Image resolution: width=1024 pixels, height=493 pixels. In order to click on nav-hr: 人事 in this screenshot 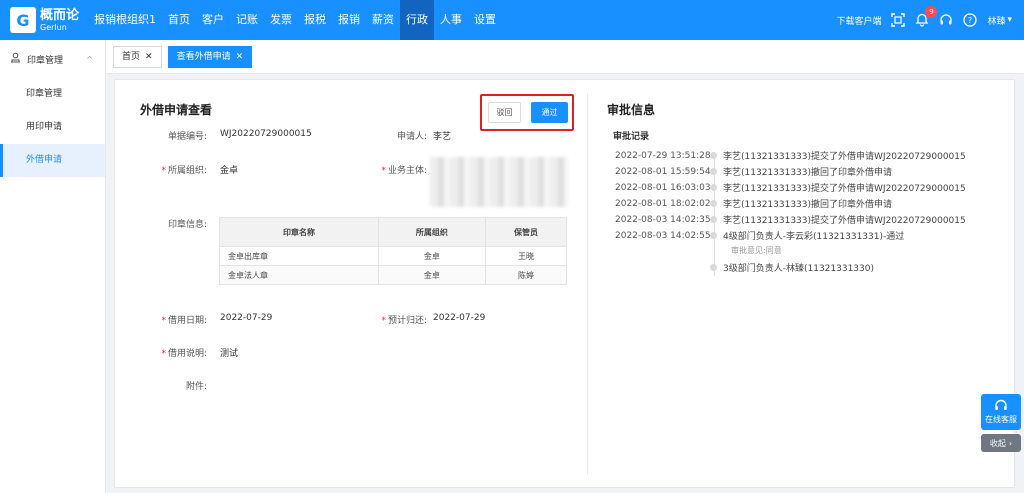, I will do `click(451, 20)`.